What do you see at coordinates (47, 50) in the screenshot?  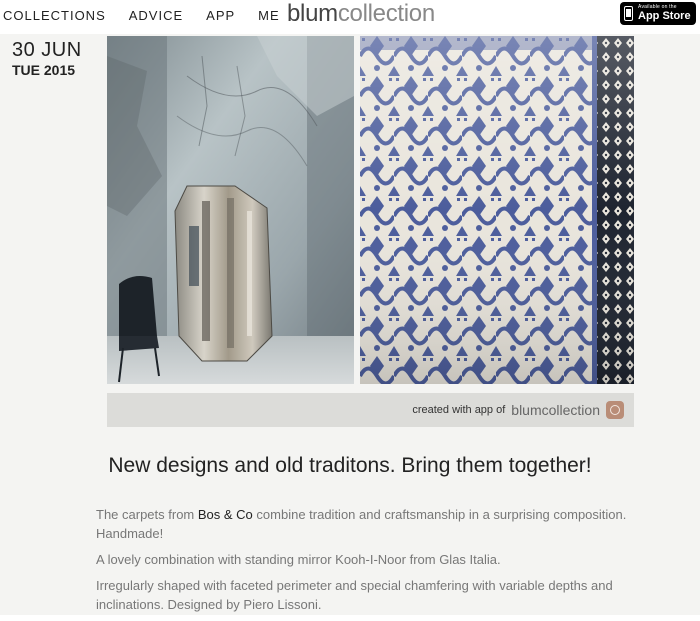 I see `date-day-month: 30 JUN` at bounding box center [47, 50].